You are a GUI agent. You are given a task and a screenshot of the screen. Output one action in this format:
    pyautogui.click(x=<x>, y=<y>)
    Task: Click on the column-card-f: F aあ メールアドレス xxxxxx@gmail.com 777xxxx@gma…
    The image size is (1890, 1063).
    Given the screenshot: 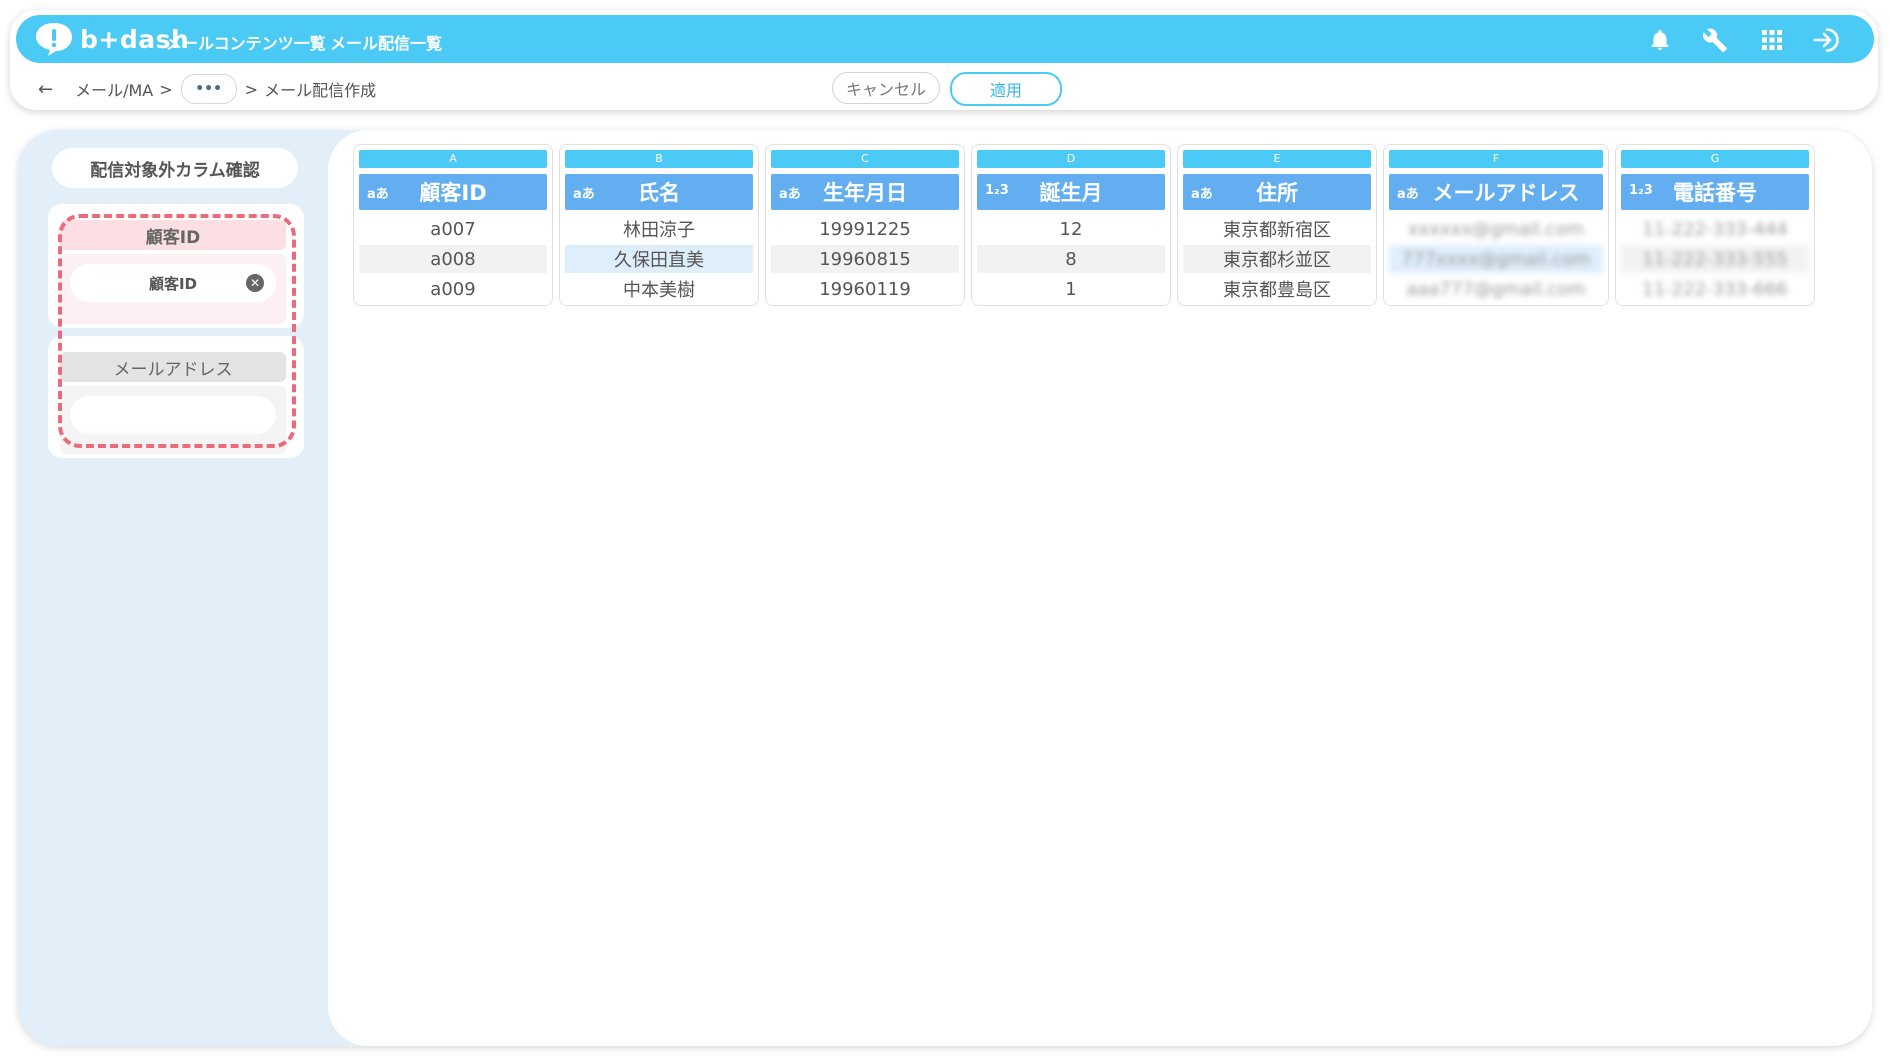 What is the action you would take?
    pyautogui.click(x=1496, y=225)
    